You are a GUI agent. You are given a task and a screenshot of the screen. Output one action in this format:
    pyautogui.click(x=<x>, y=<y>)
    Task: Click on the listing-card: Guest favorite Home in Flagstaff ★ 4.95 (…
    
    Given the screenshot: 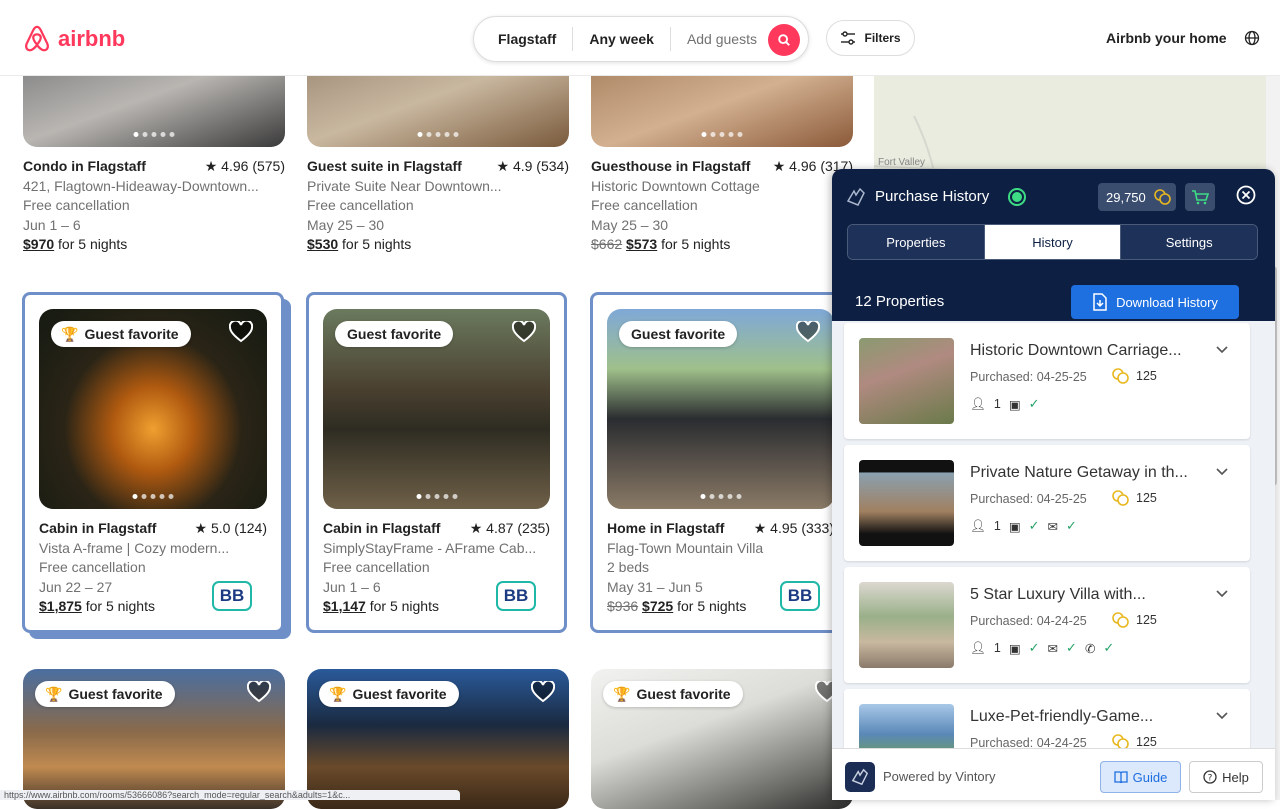 What is the action you would take?
    pyautogui.click(x=720, y=463)
    